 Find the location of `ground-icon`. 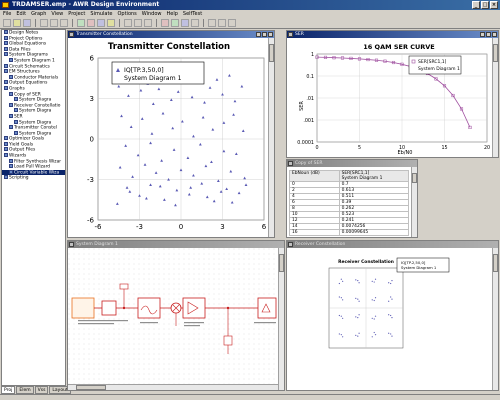

ground-icon is located at coordinates (222, 23).